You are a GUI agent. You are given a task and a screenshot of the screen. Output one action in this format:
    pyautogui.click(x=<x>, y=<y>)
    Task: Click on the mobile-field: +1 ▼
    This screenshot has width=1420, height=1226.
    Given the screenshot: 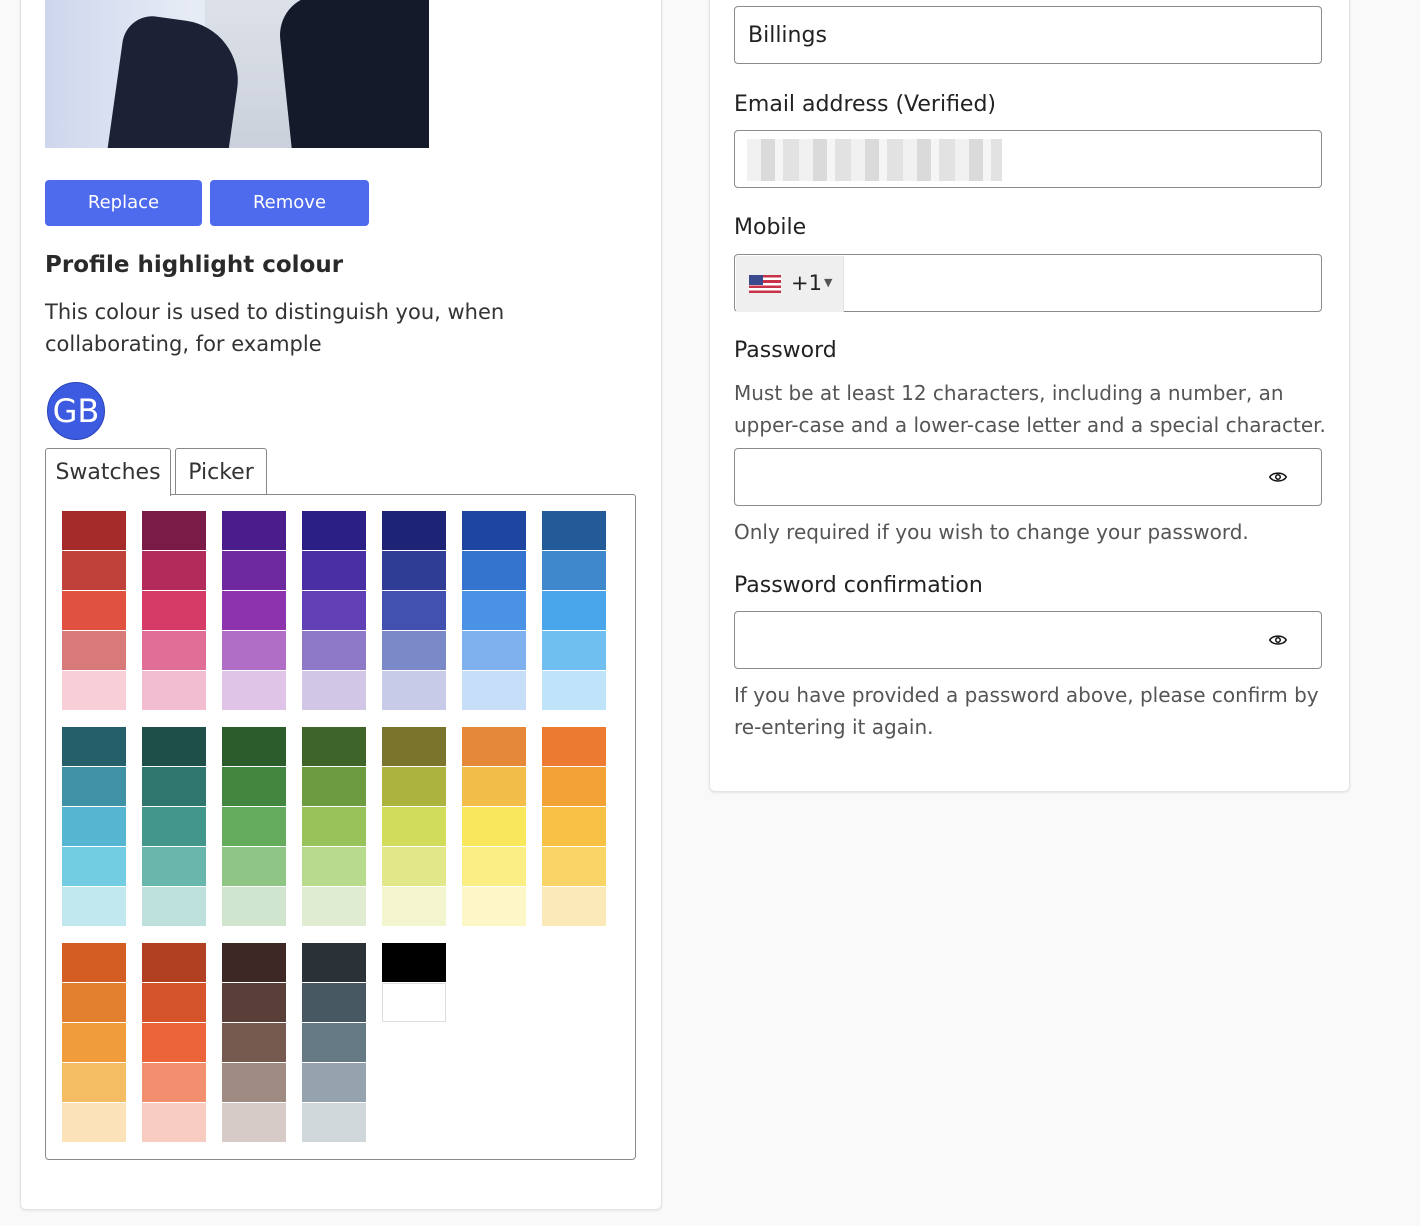 What is the action you would take?
    pyautogui.click(x=1028, y=283)
    